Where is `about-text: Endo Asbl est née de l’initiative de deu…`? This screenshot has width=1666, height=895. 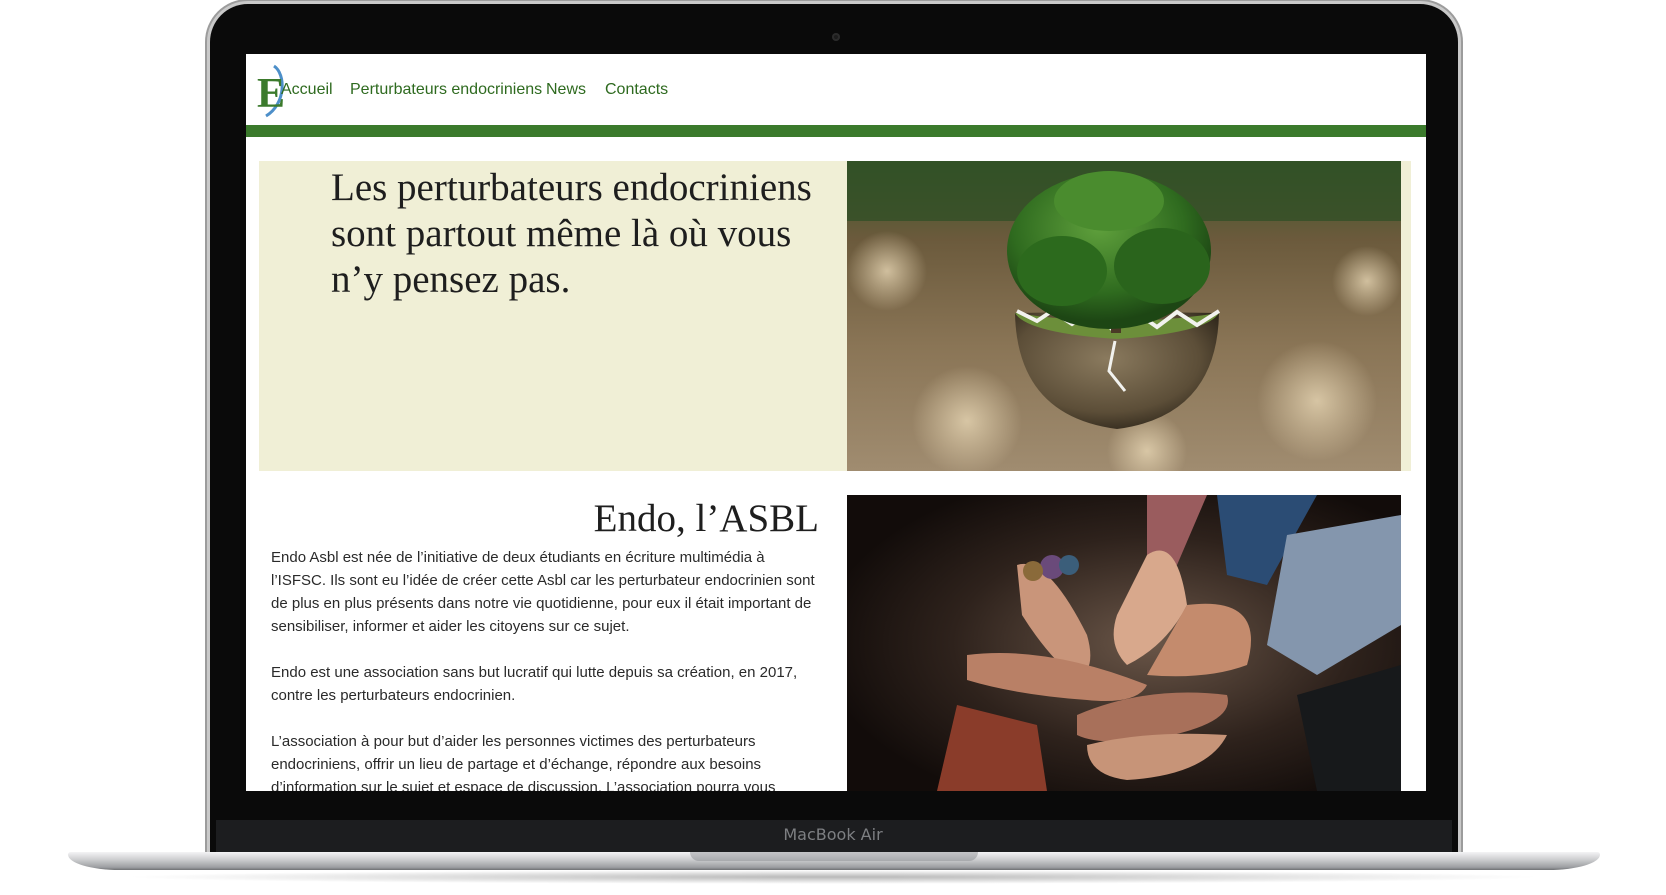
about-text: Endo Asbl est née de l’initiative de deu… is located at coordinates (543, 668).